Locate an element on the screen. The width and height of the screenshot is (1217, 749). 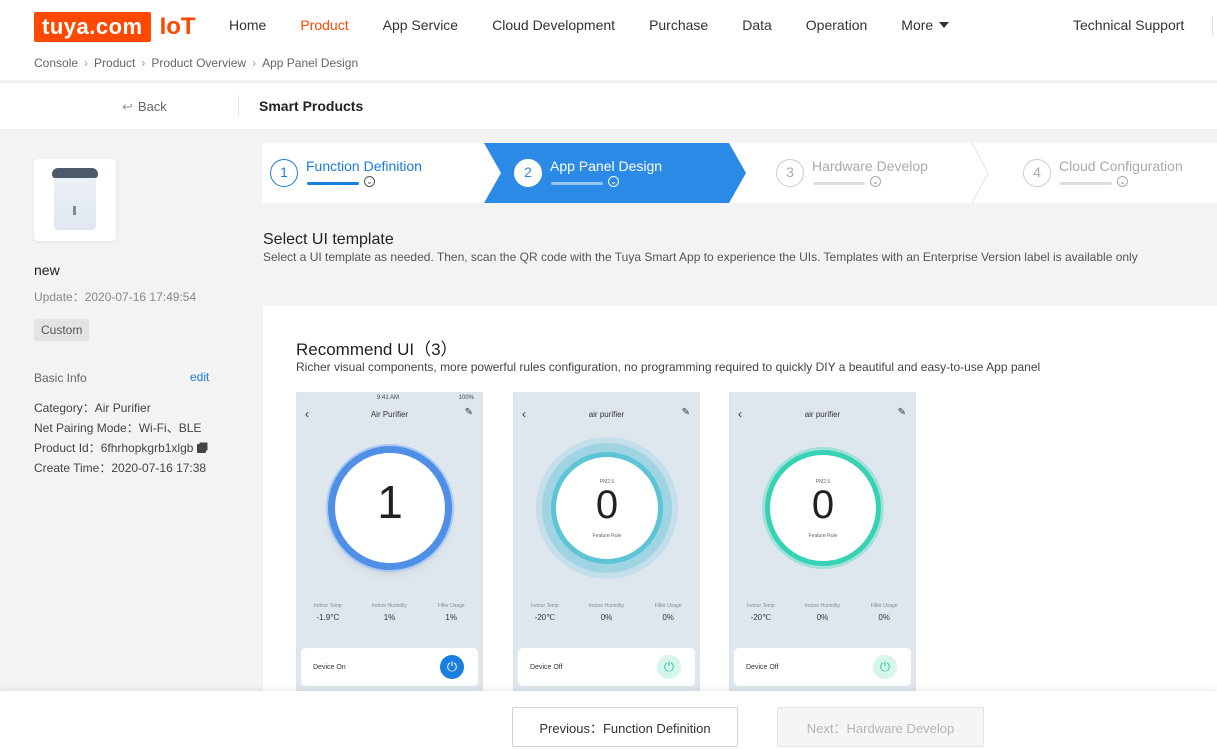
step-label: Cloud Configuration is located at coordinates (1121, 166).